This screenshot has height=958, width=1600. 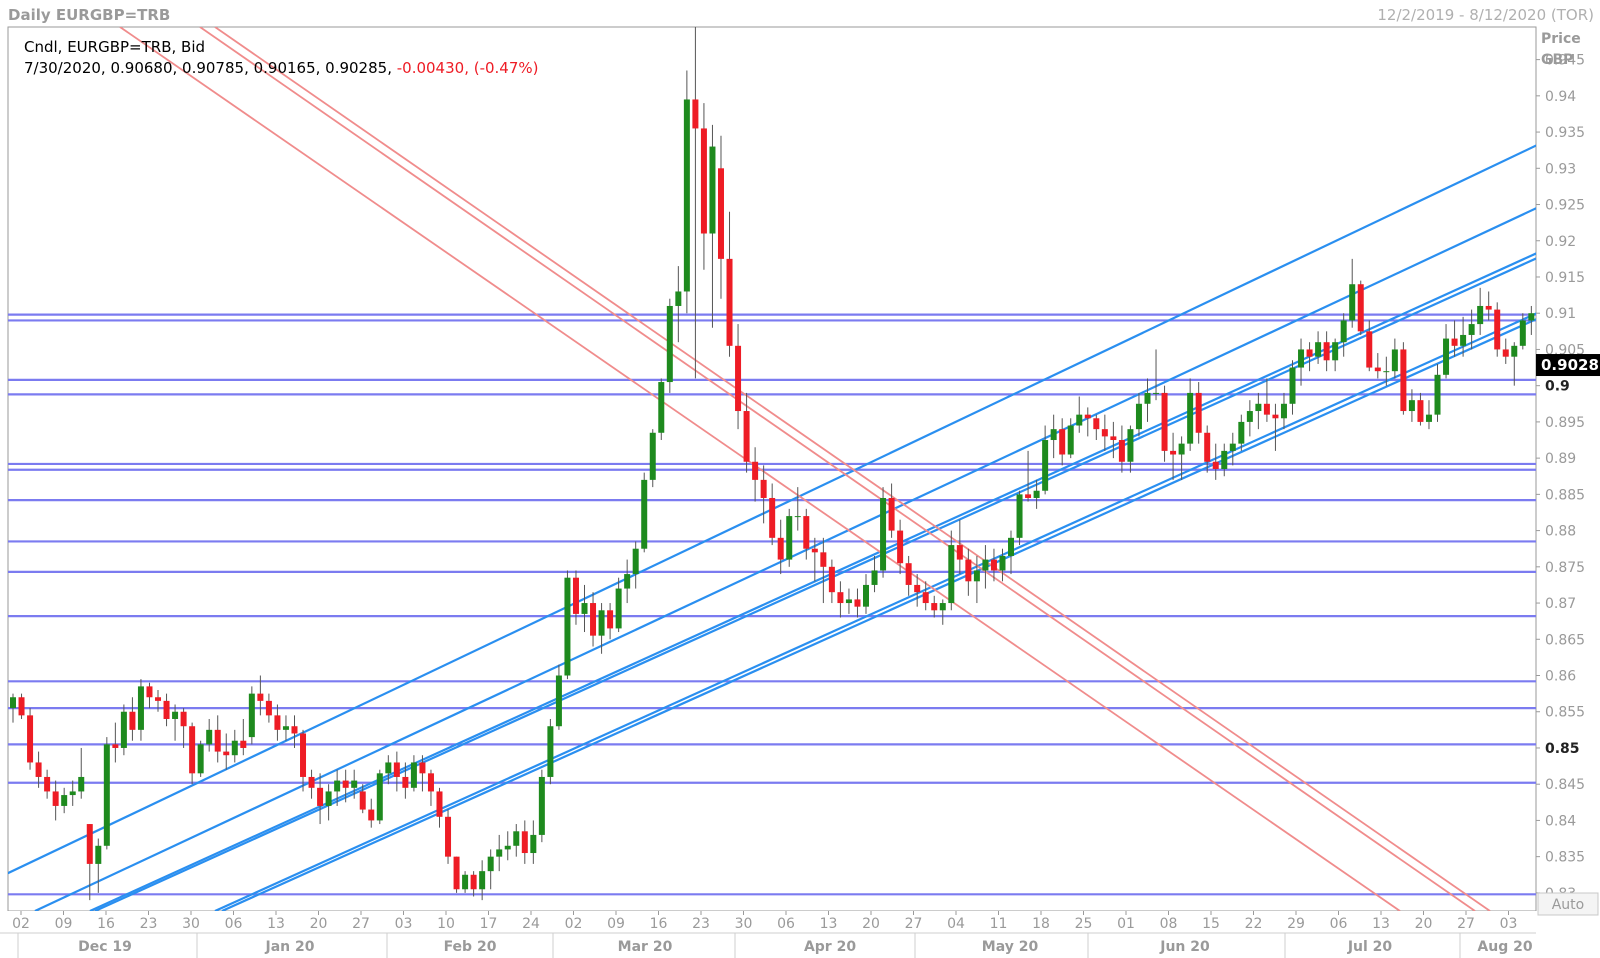 I want to click on price-axis-label: Price, so click(x=1561, y=39).